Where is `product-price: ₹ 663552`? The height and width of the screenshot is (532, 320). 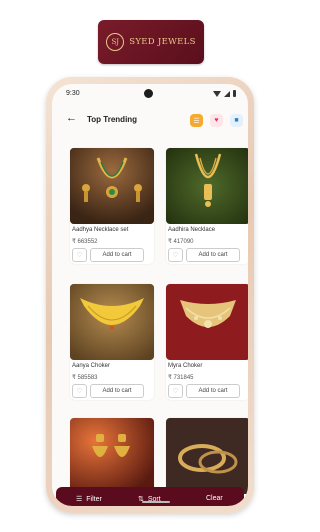
product-price: ₹ 663552 is located at coordinates (85, 242).